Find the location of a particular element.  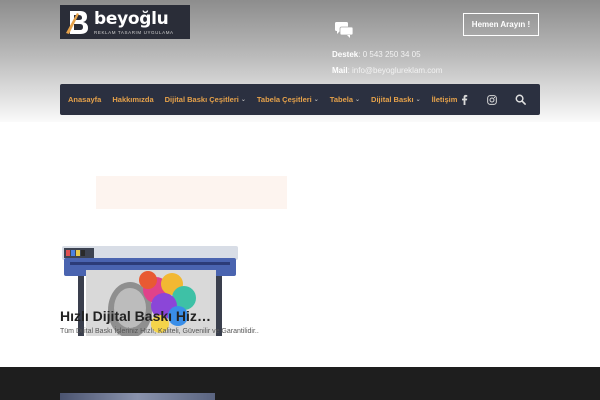

faded-slider-banner is located at coordinates (191, 192).